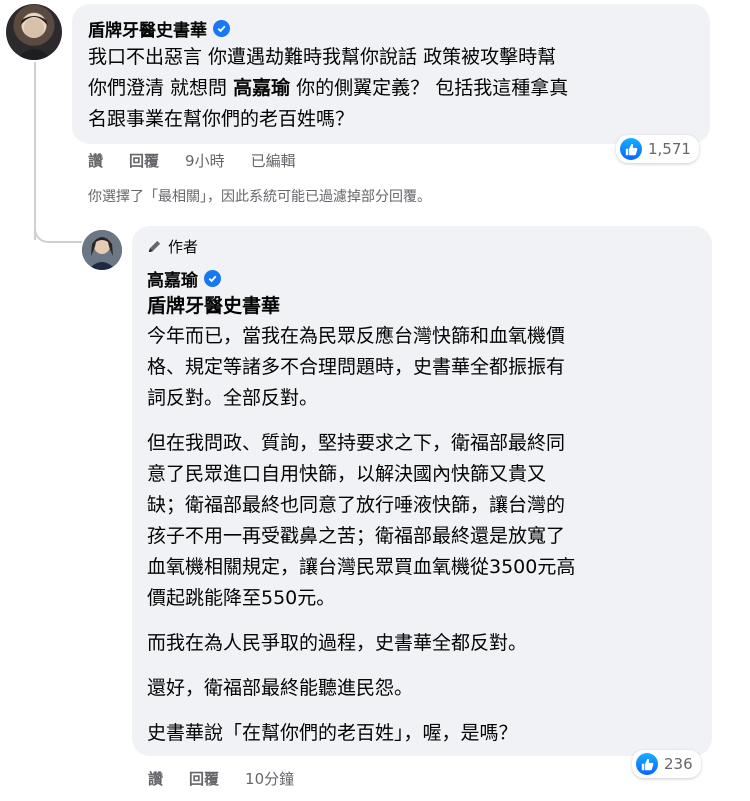  I want to click on reply-line: 史書華說「在幫你們的老百姓」，喔，是嗎？, so click(332, 733).